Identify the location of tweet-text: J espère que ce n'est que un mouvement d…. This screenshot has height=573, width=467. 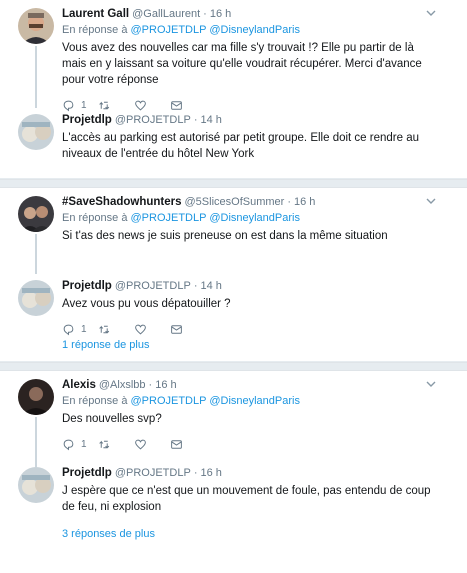
(246, 499).